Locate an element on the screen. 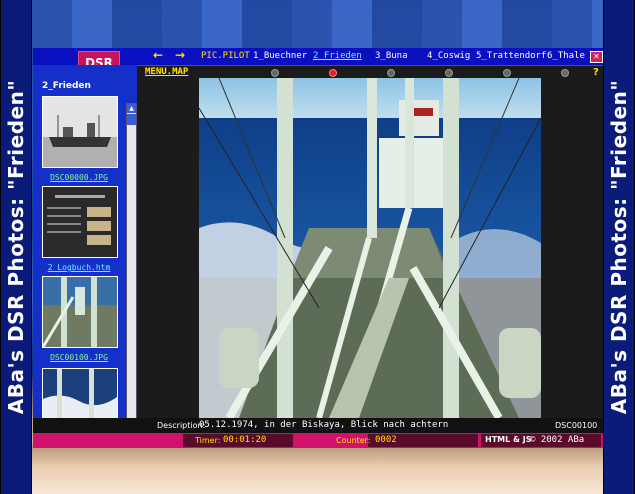 The image size is (635, 494). back-arrow-icon: ← is located at coordinates (158, 55).